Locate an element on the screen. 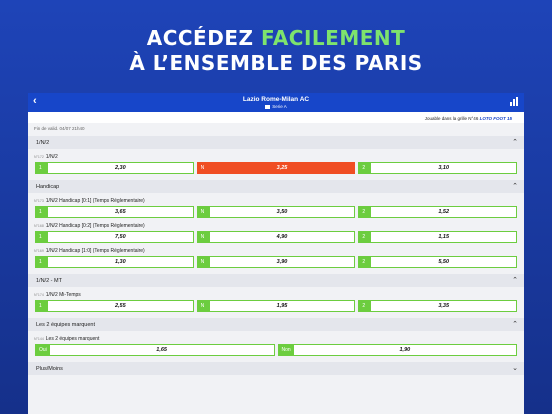  market-code: N°173 is located at coordinates (39, 201).